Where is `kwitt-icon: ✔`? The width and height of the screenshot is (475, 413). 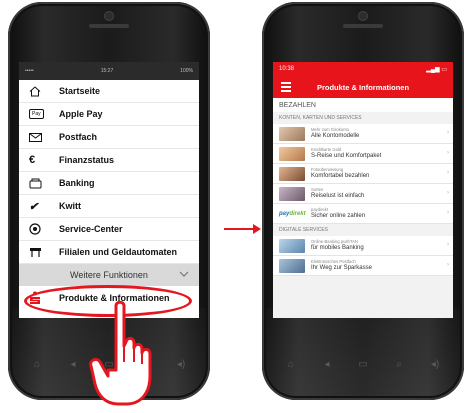 kwitt-icon: ✔ is located at coordinates (34, 206).